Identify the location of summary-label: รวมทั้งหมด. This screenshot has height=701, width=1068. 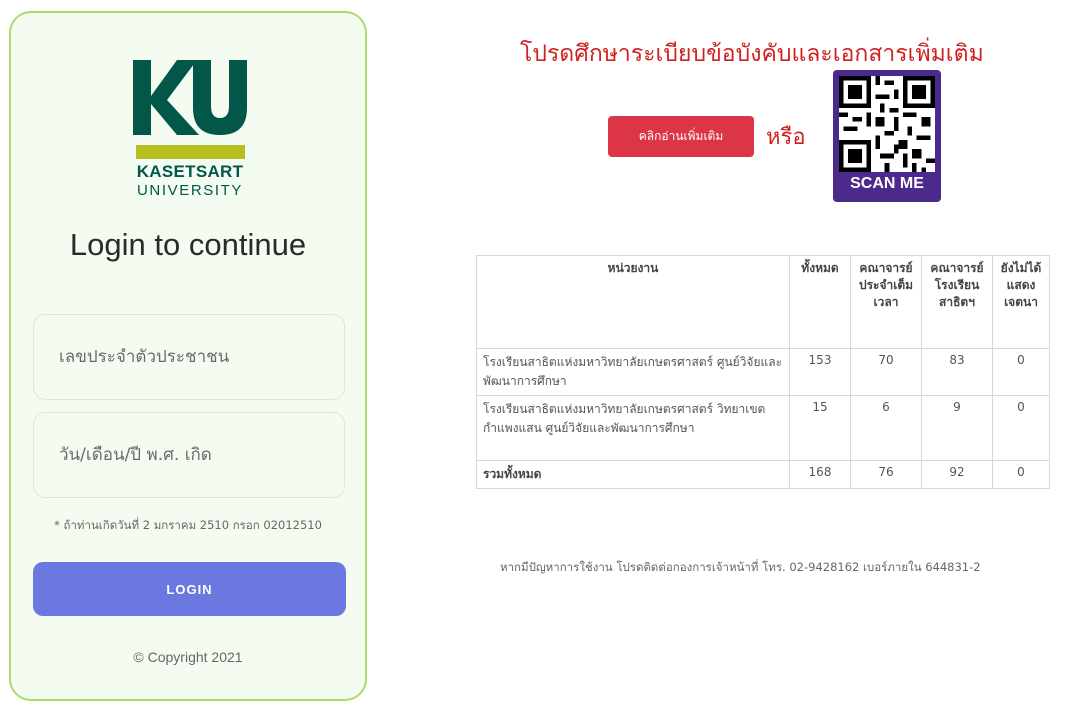
(633, 474).